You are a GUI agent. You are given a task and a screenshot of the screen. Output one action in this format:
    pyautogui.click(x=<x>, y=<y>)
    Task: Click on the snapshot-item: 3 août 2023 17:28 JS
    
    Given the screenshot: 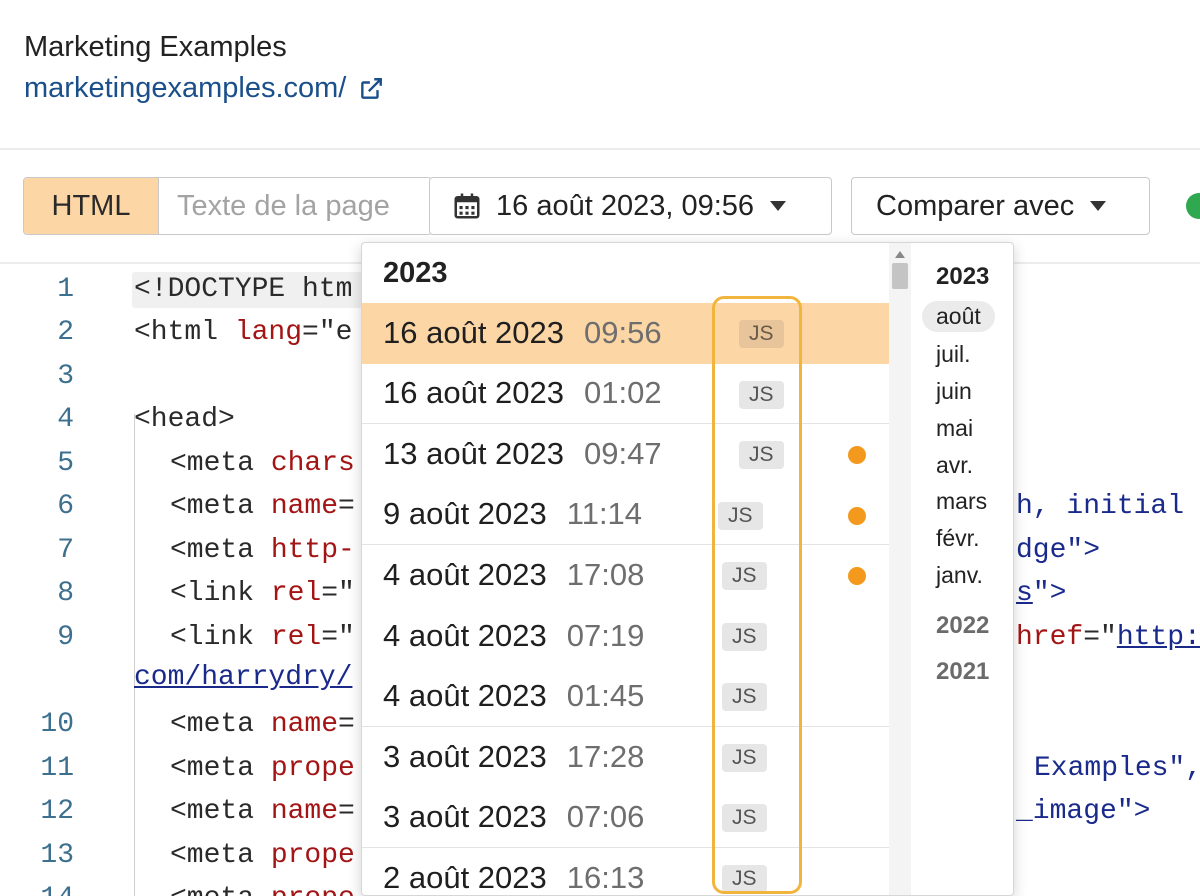 What is the action you would take?
    pyautogui.click(x=625, y=757)
    